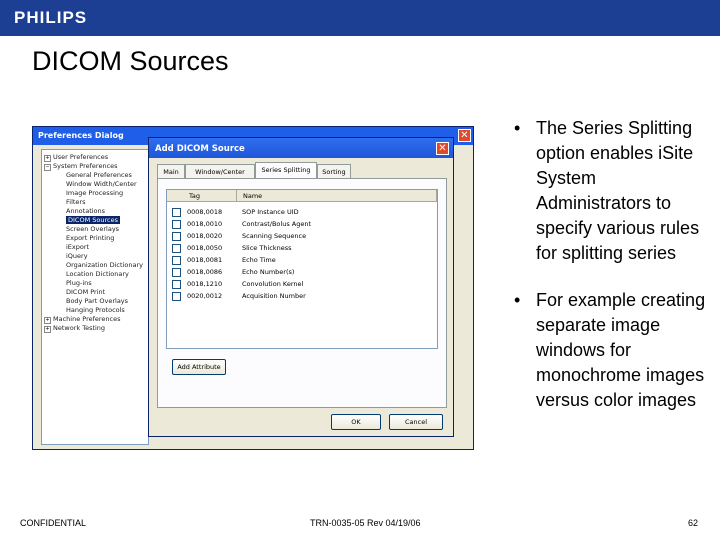 This screenshot has width=720, height=540. What do you see at coordinates (94, 193) in the screenshot?
I see `tree-item: Image Processing` at bounding box center [94, 193].